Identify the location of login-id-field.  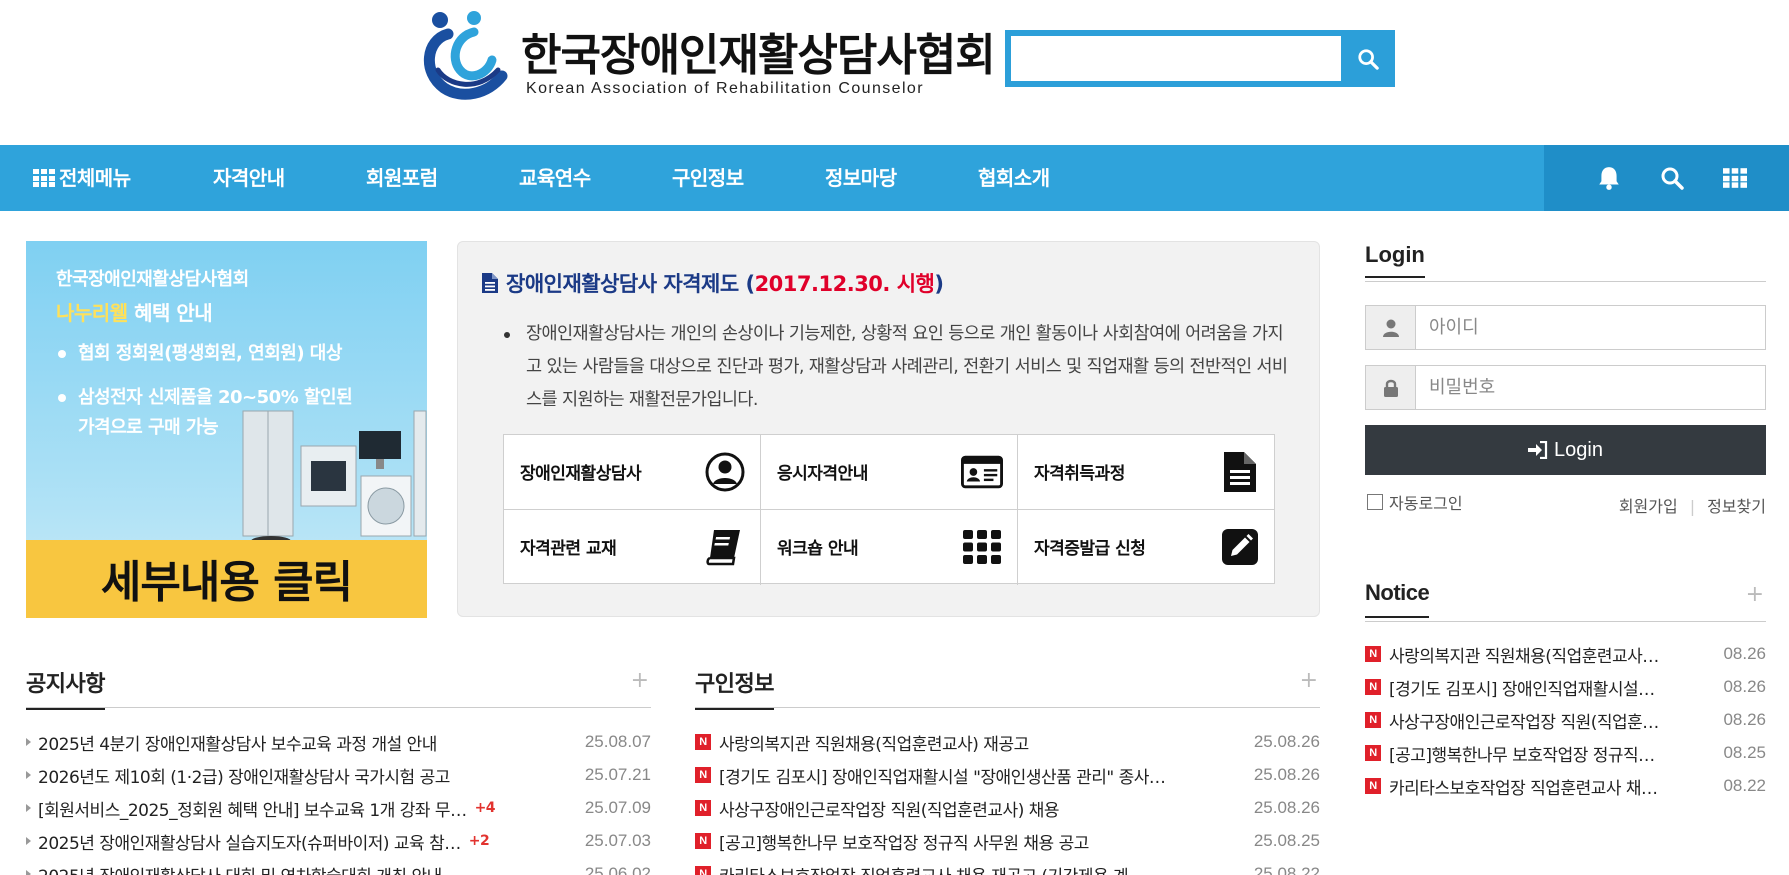
(1565, 327).